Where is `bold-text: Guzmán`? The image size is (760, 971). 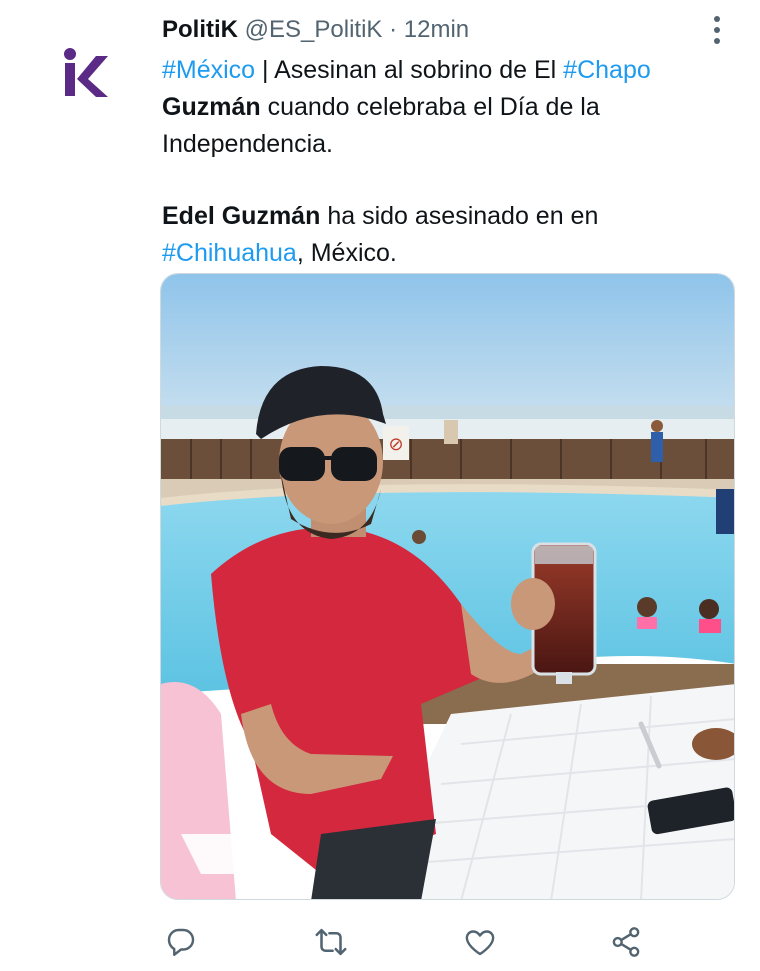 bold-text: Guzmán is located at coordinates (211, 107).